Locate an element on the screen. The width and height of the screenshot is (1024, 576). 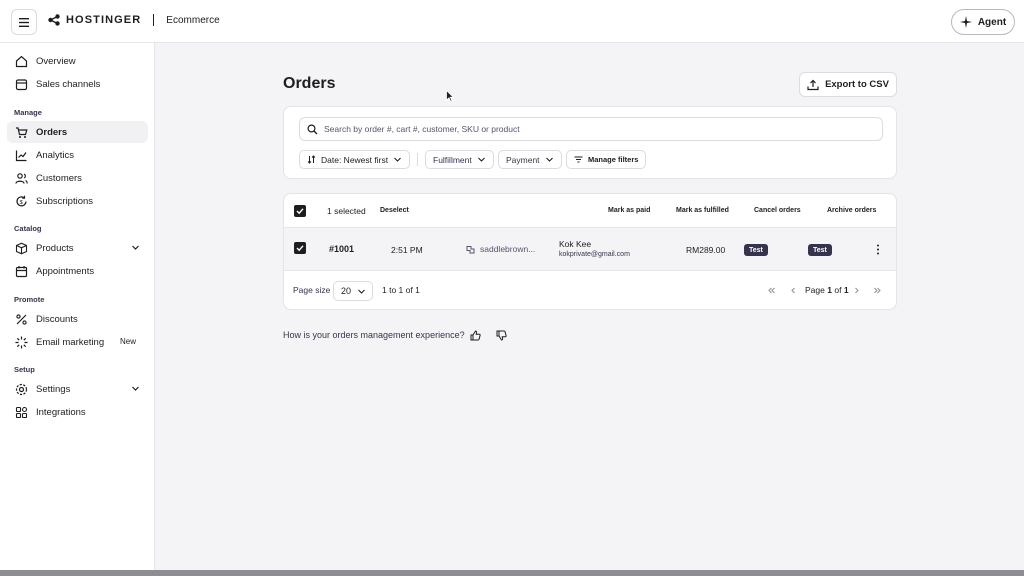
page-title: Orders is located at coordinates (309, 83).